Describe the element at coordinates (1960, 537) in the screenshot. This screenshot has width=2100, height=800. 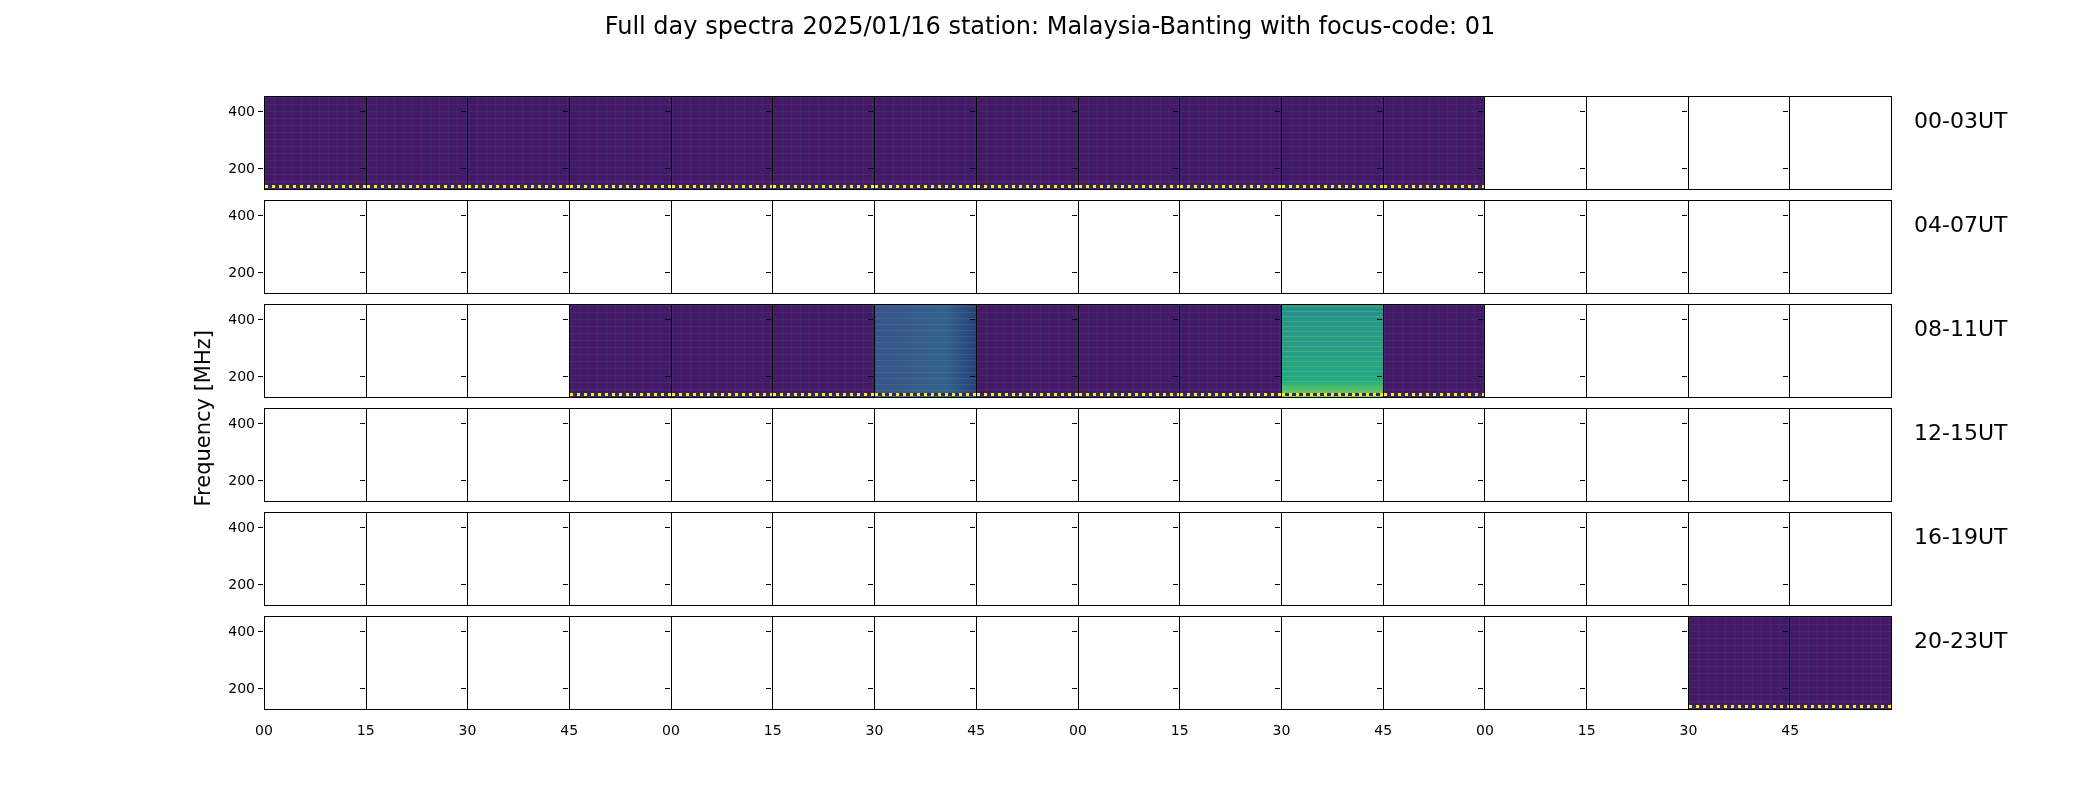
I see `row-label: 16-19UT` at that location.